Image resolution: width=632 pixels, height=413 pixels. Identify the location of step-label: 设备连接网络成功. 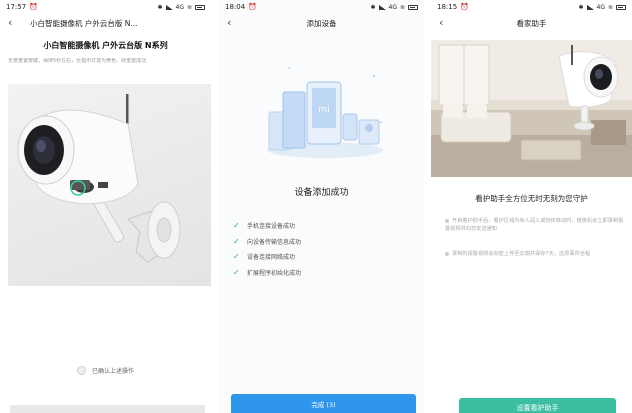
(271, 258).